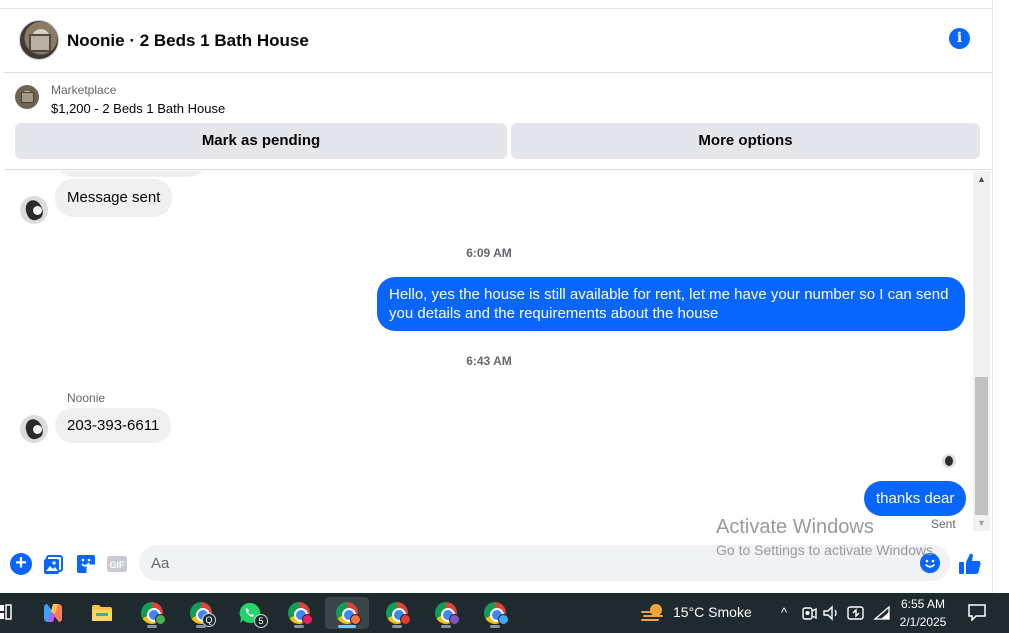 This screenshot has width=1009, height=633. Describe the element at coordinates (923, 604) in the screenshot. I see `clock-time: 6:55 AM` at that location.